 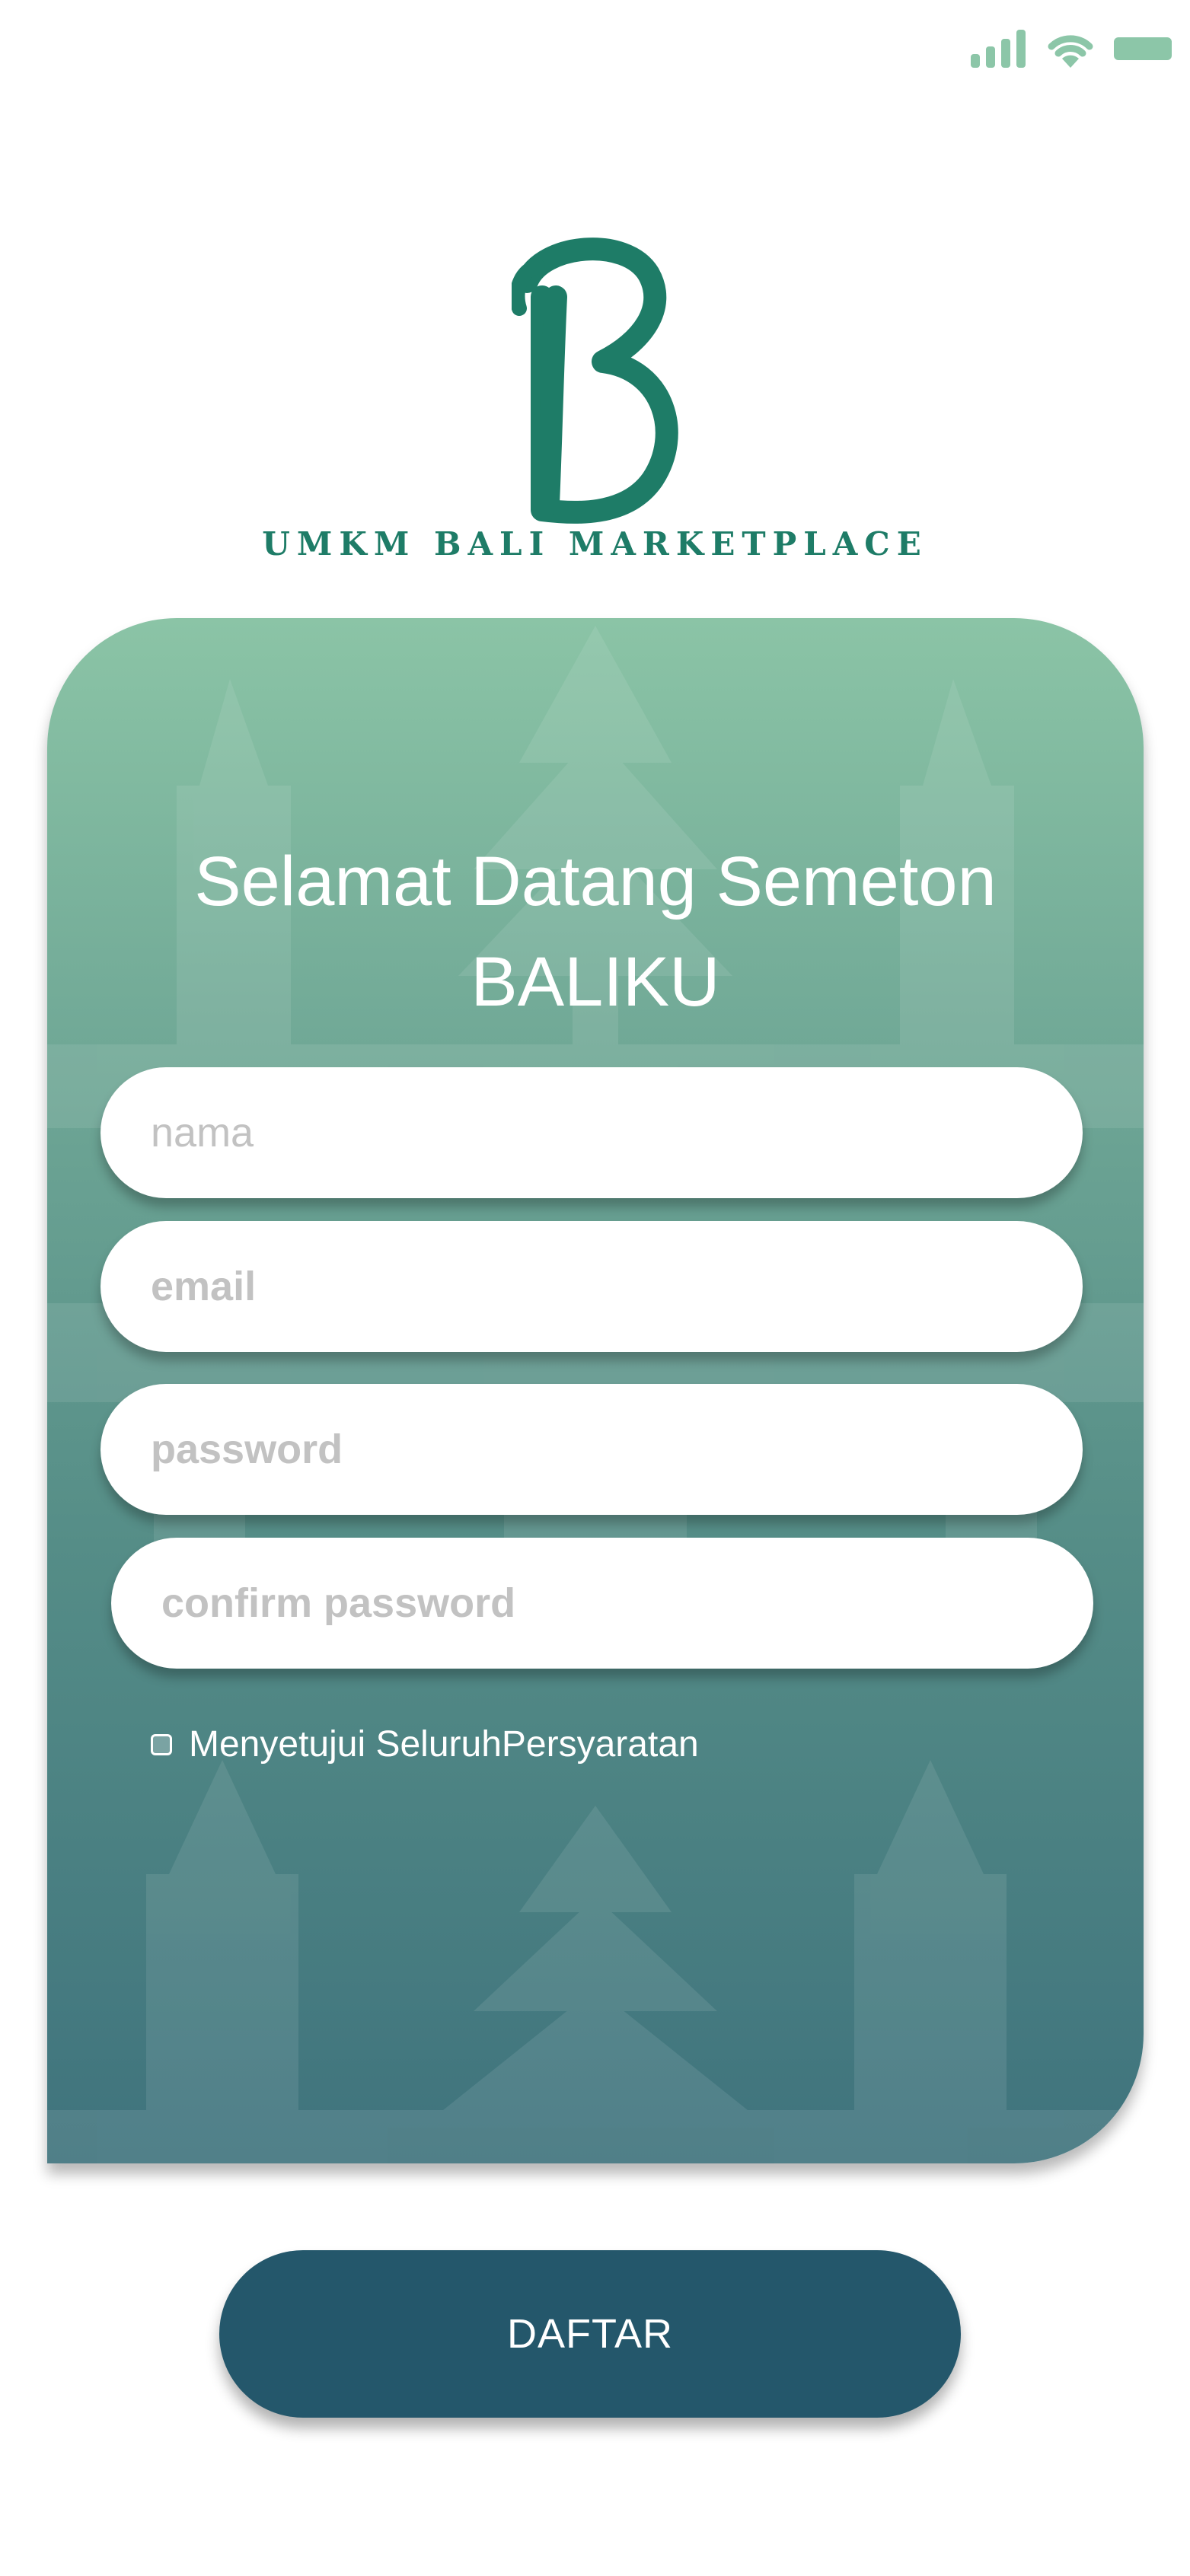 I want to click on status-bar, so click(x=1071, y=48).